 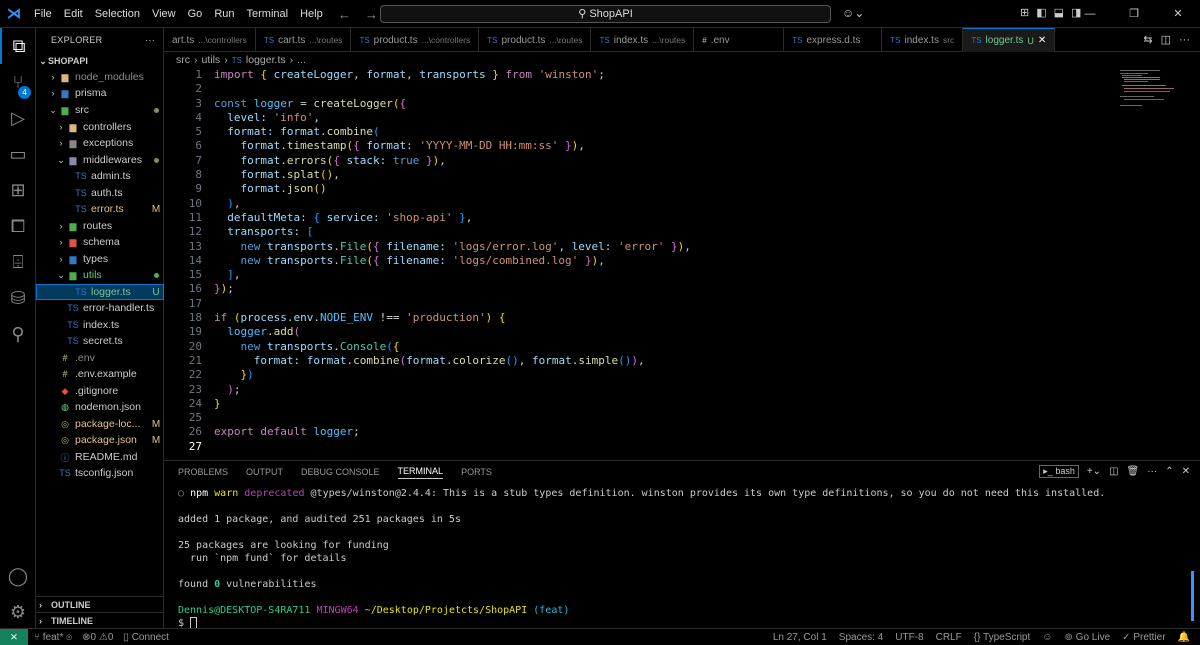 What do you see at coordinates (1002, 637) in the screenshot?
I see `language-mode: {} TypeScript` at bounding box center [1002, 637].